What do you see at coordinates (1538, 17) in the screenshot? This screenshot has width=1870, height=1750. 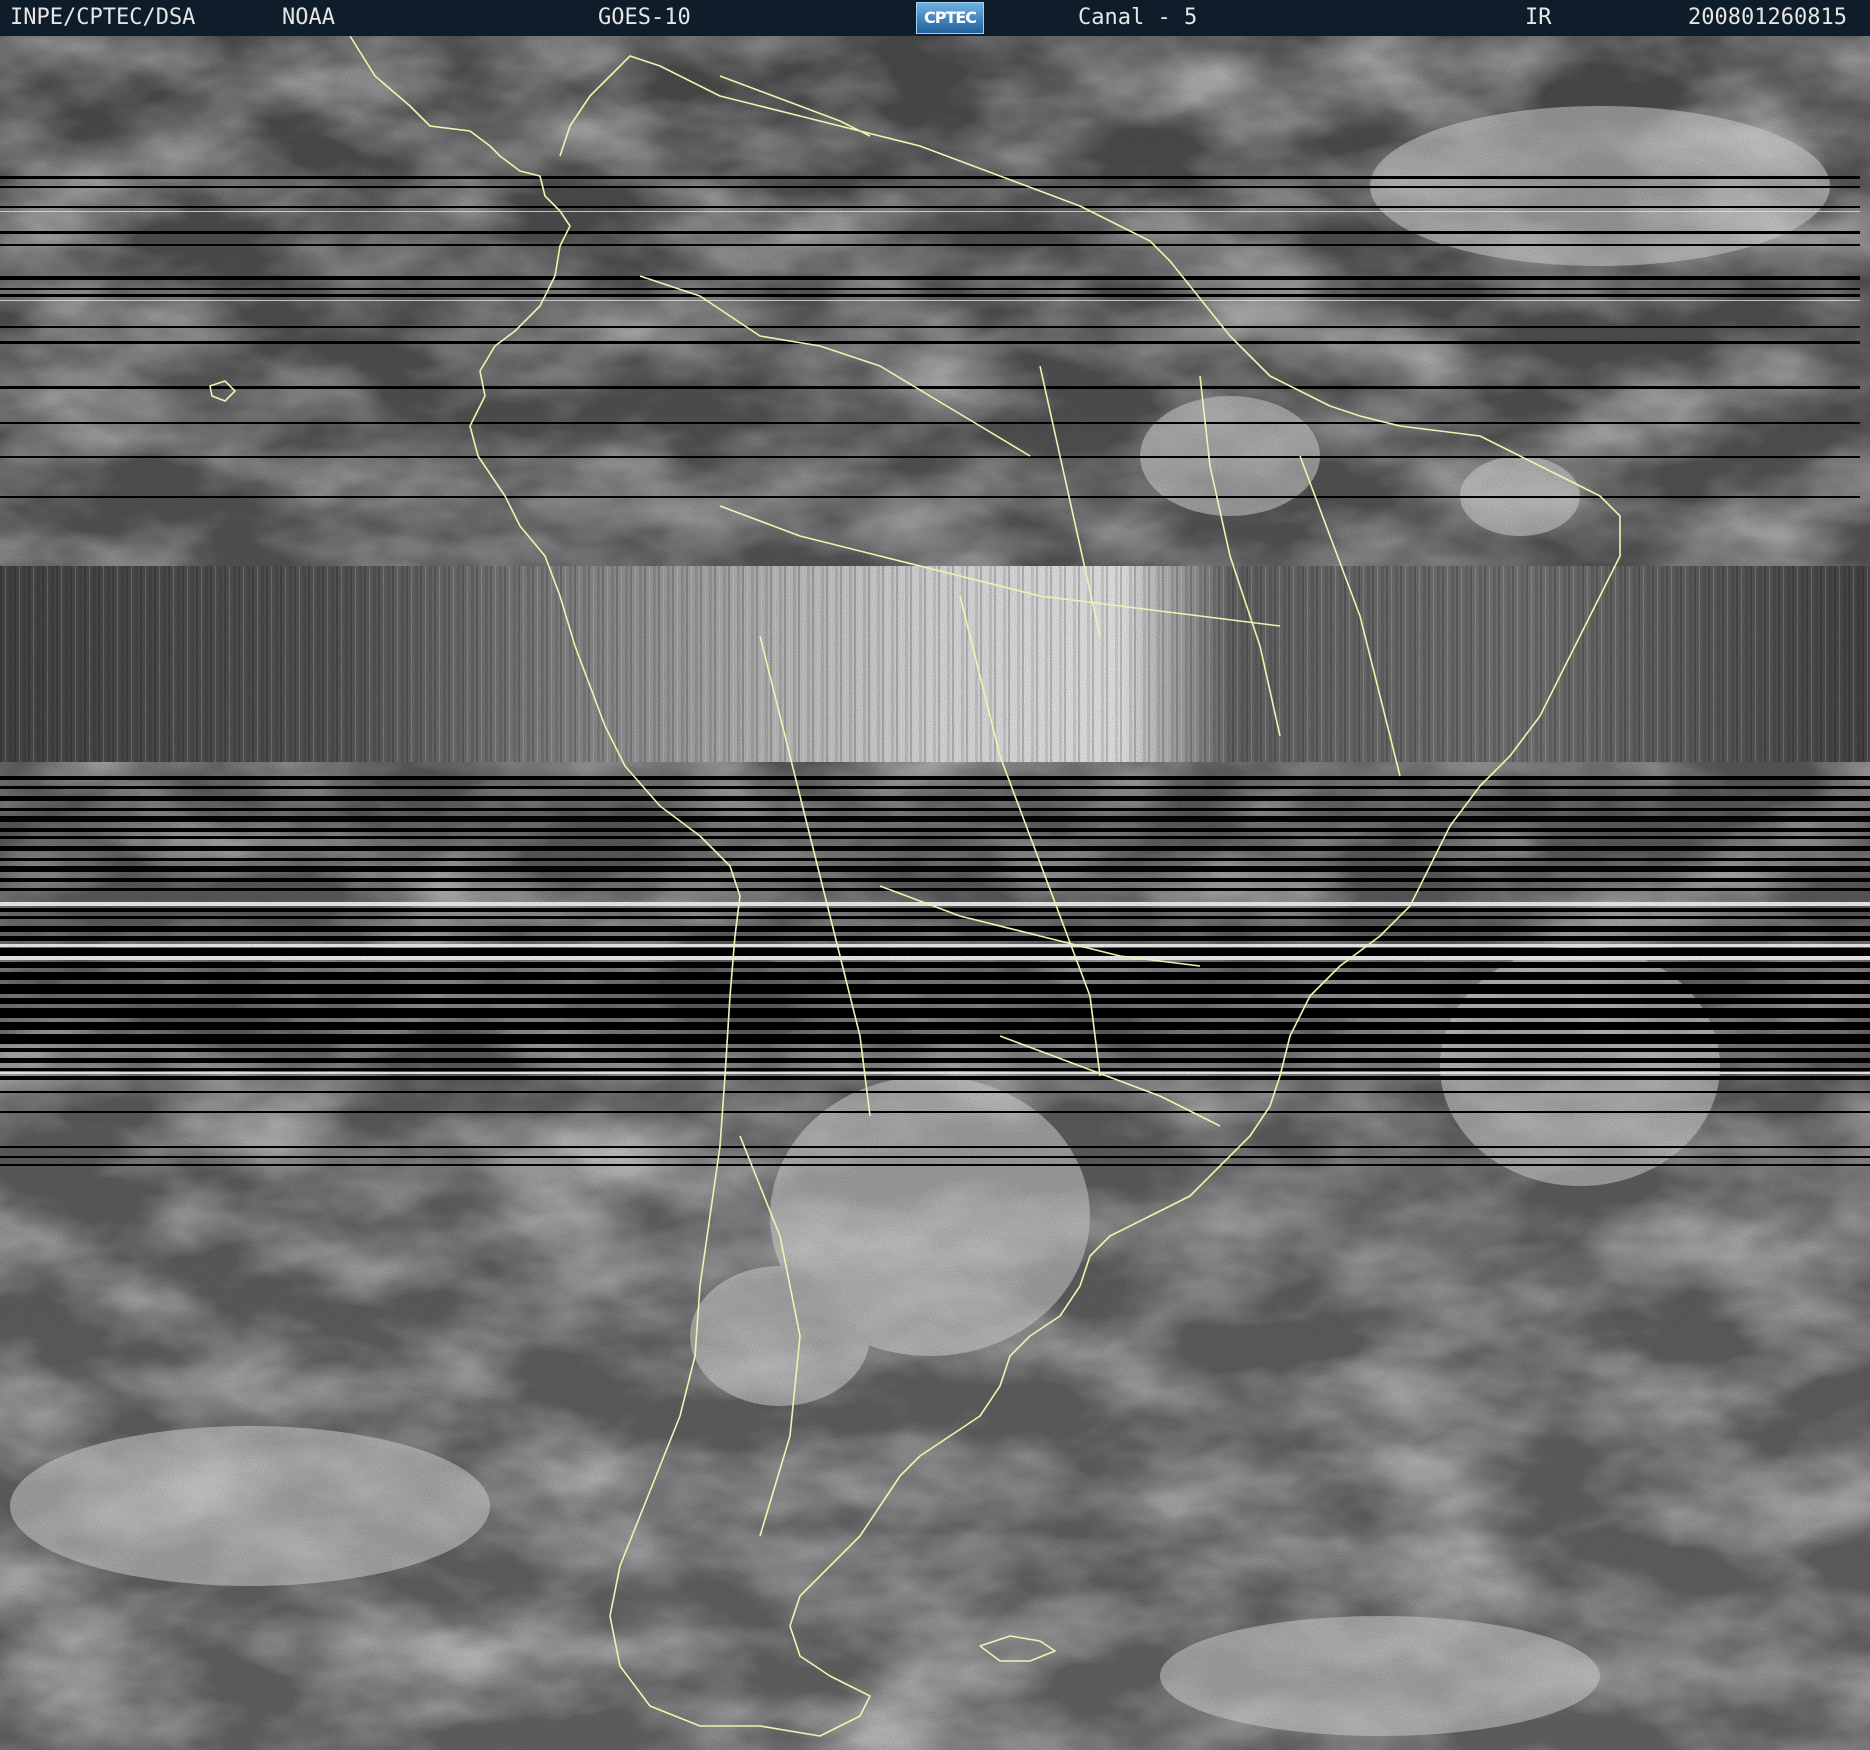 I see `band-label: IR` at bounding box center [1538, 17].